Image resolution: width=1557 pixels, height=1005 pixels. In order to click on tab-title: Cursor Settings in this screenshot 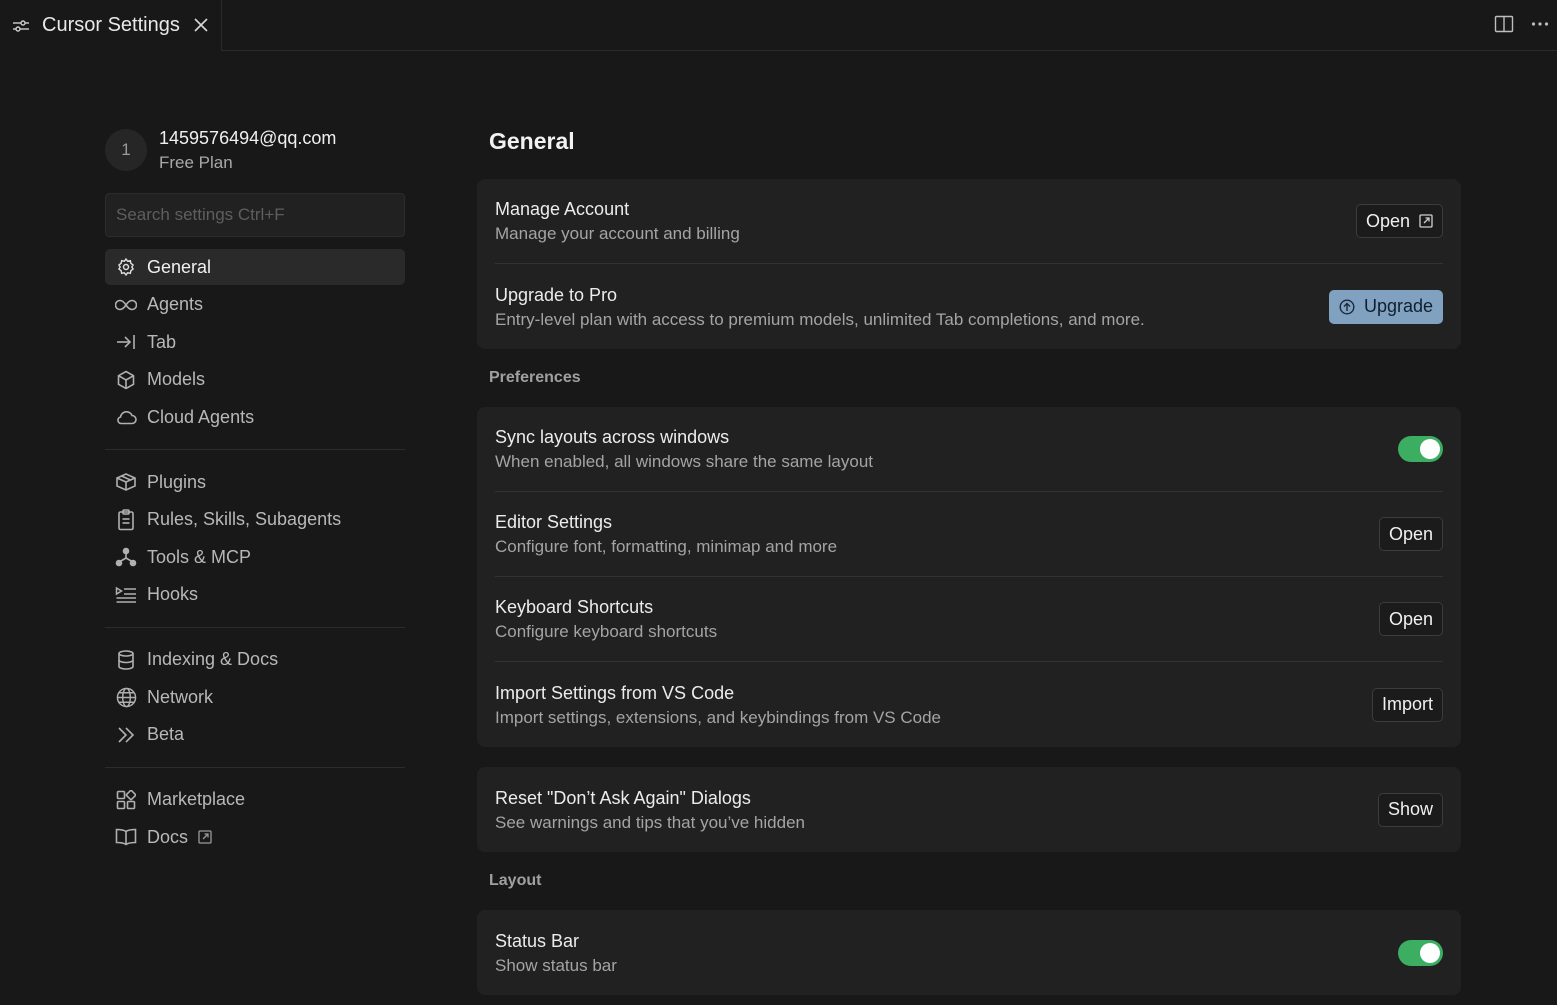, I will do `click(111, 25)`.